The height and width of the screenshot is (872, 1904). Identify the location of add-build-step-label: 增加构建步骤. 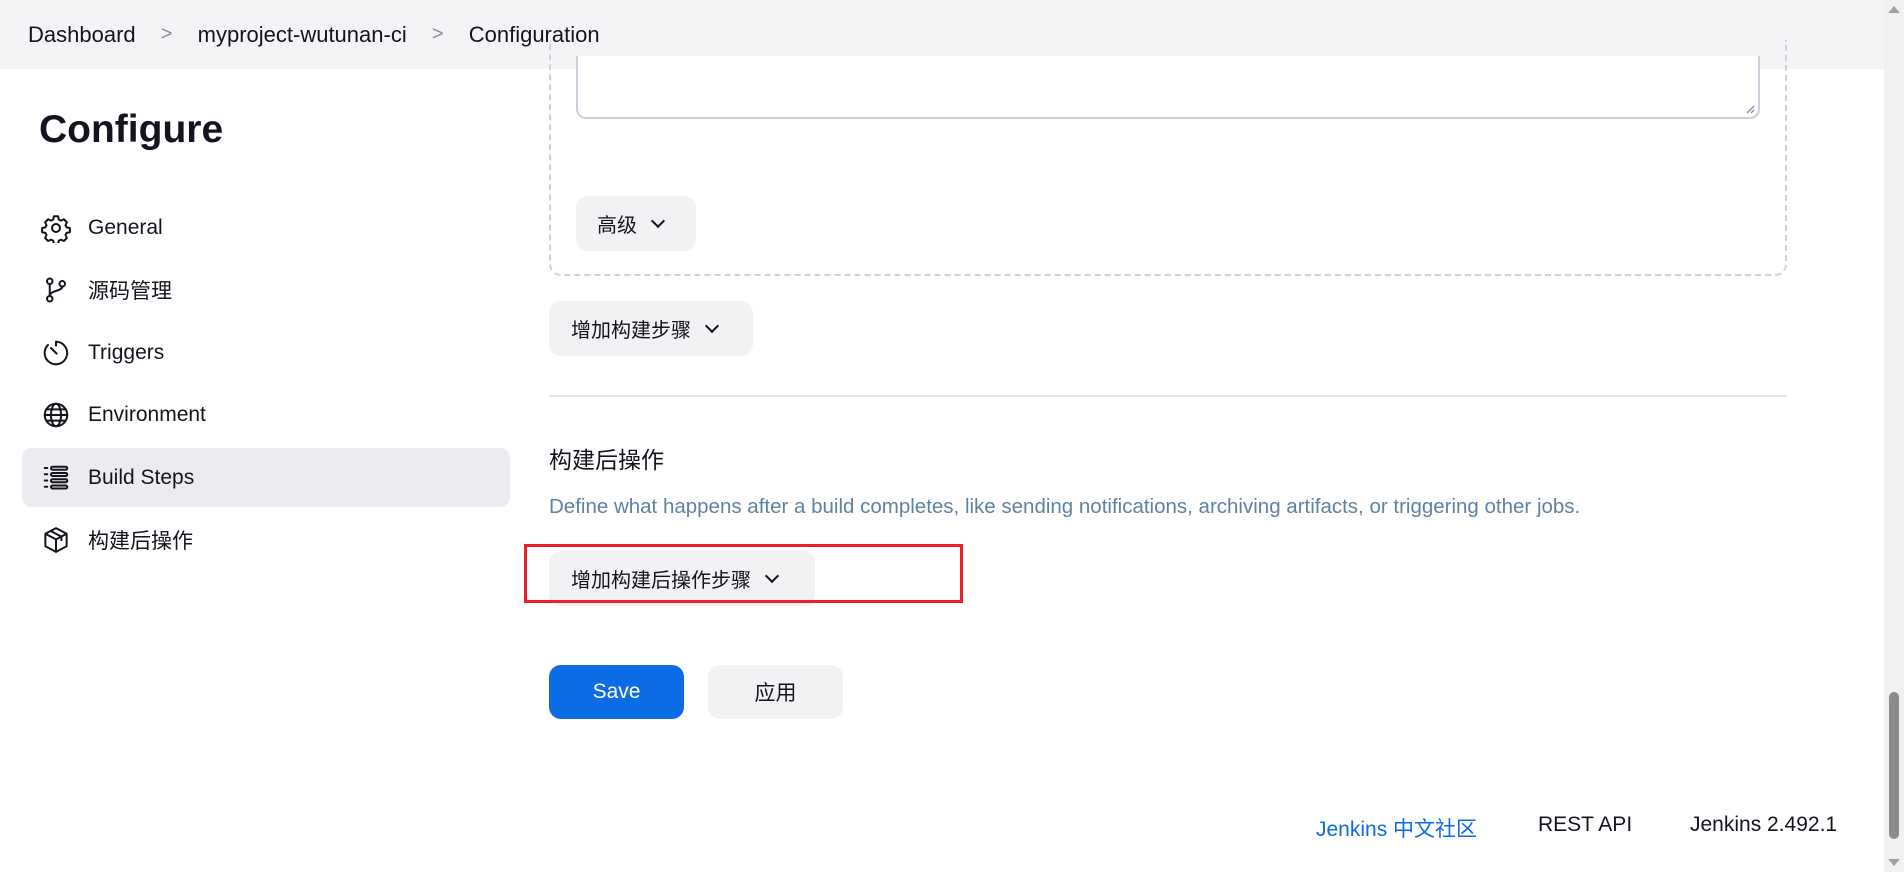
(631, 331).